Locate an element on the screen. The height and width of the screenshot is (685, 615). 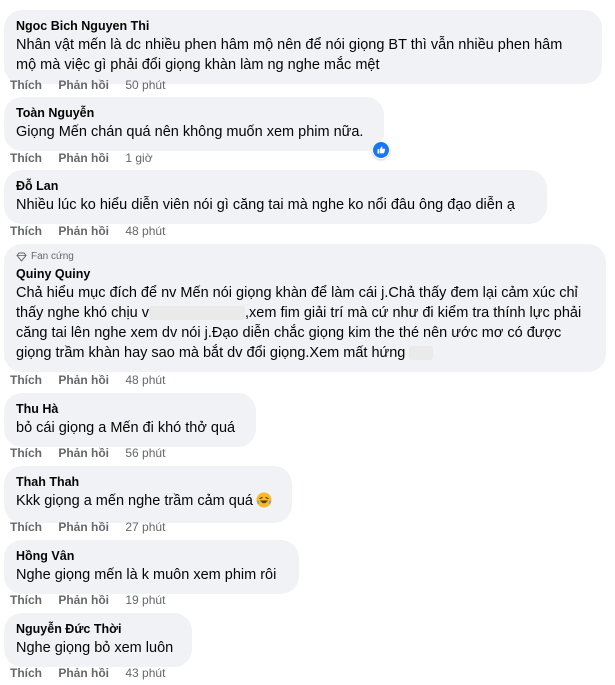
comment: Nguyễn Đức Thời Nghe giọng bỏ xem luôn is located at coordinates (98, 640).